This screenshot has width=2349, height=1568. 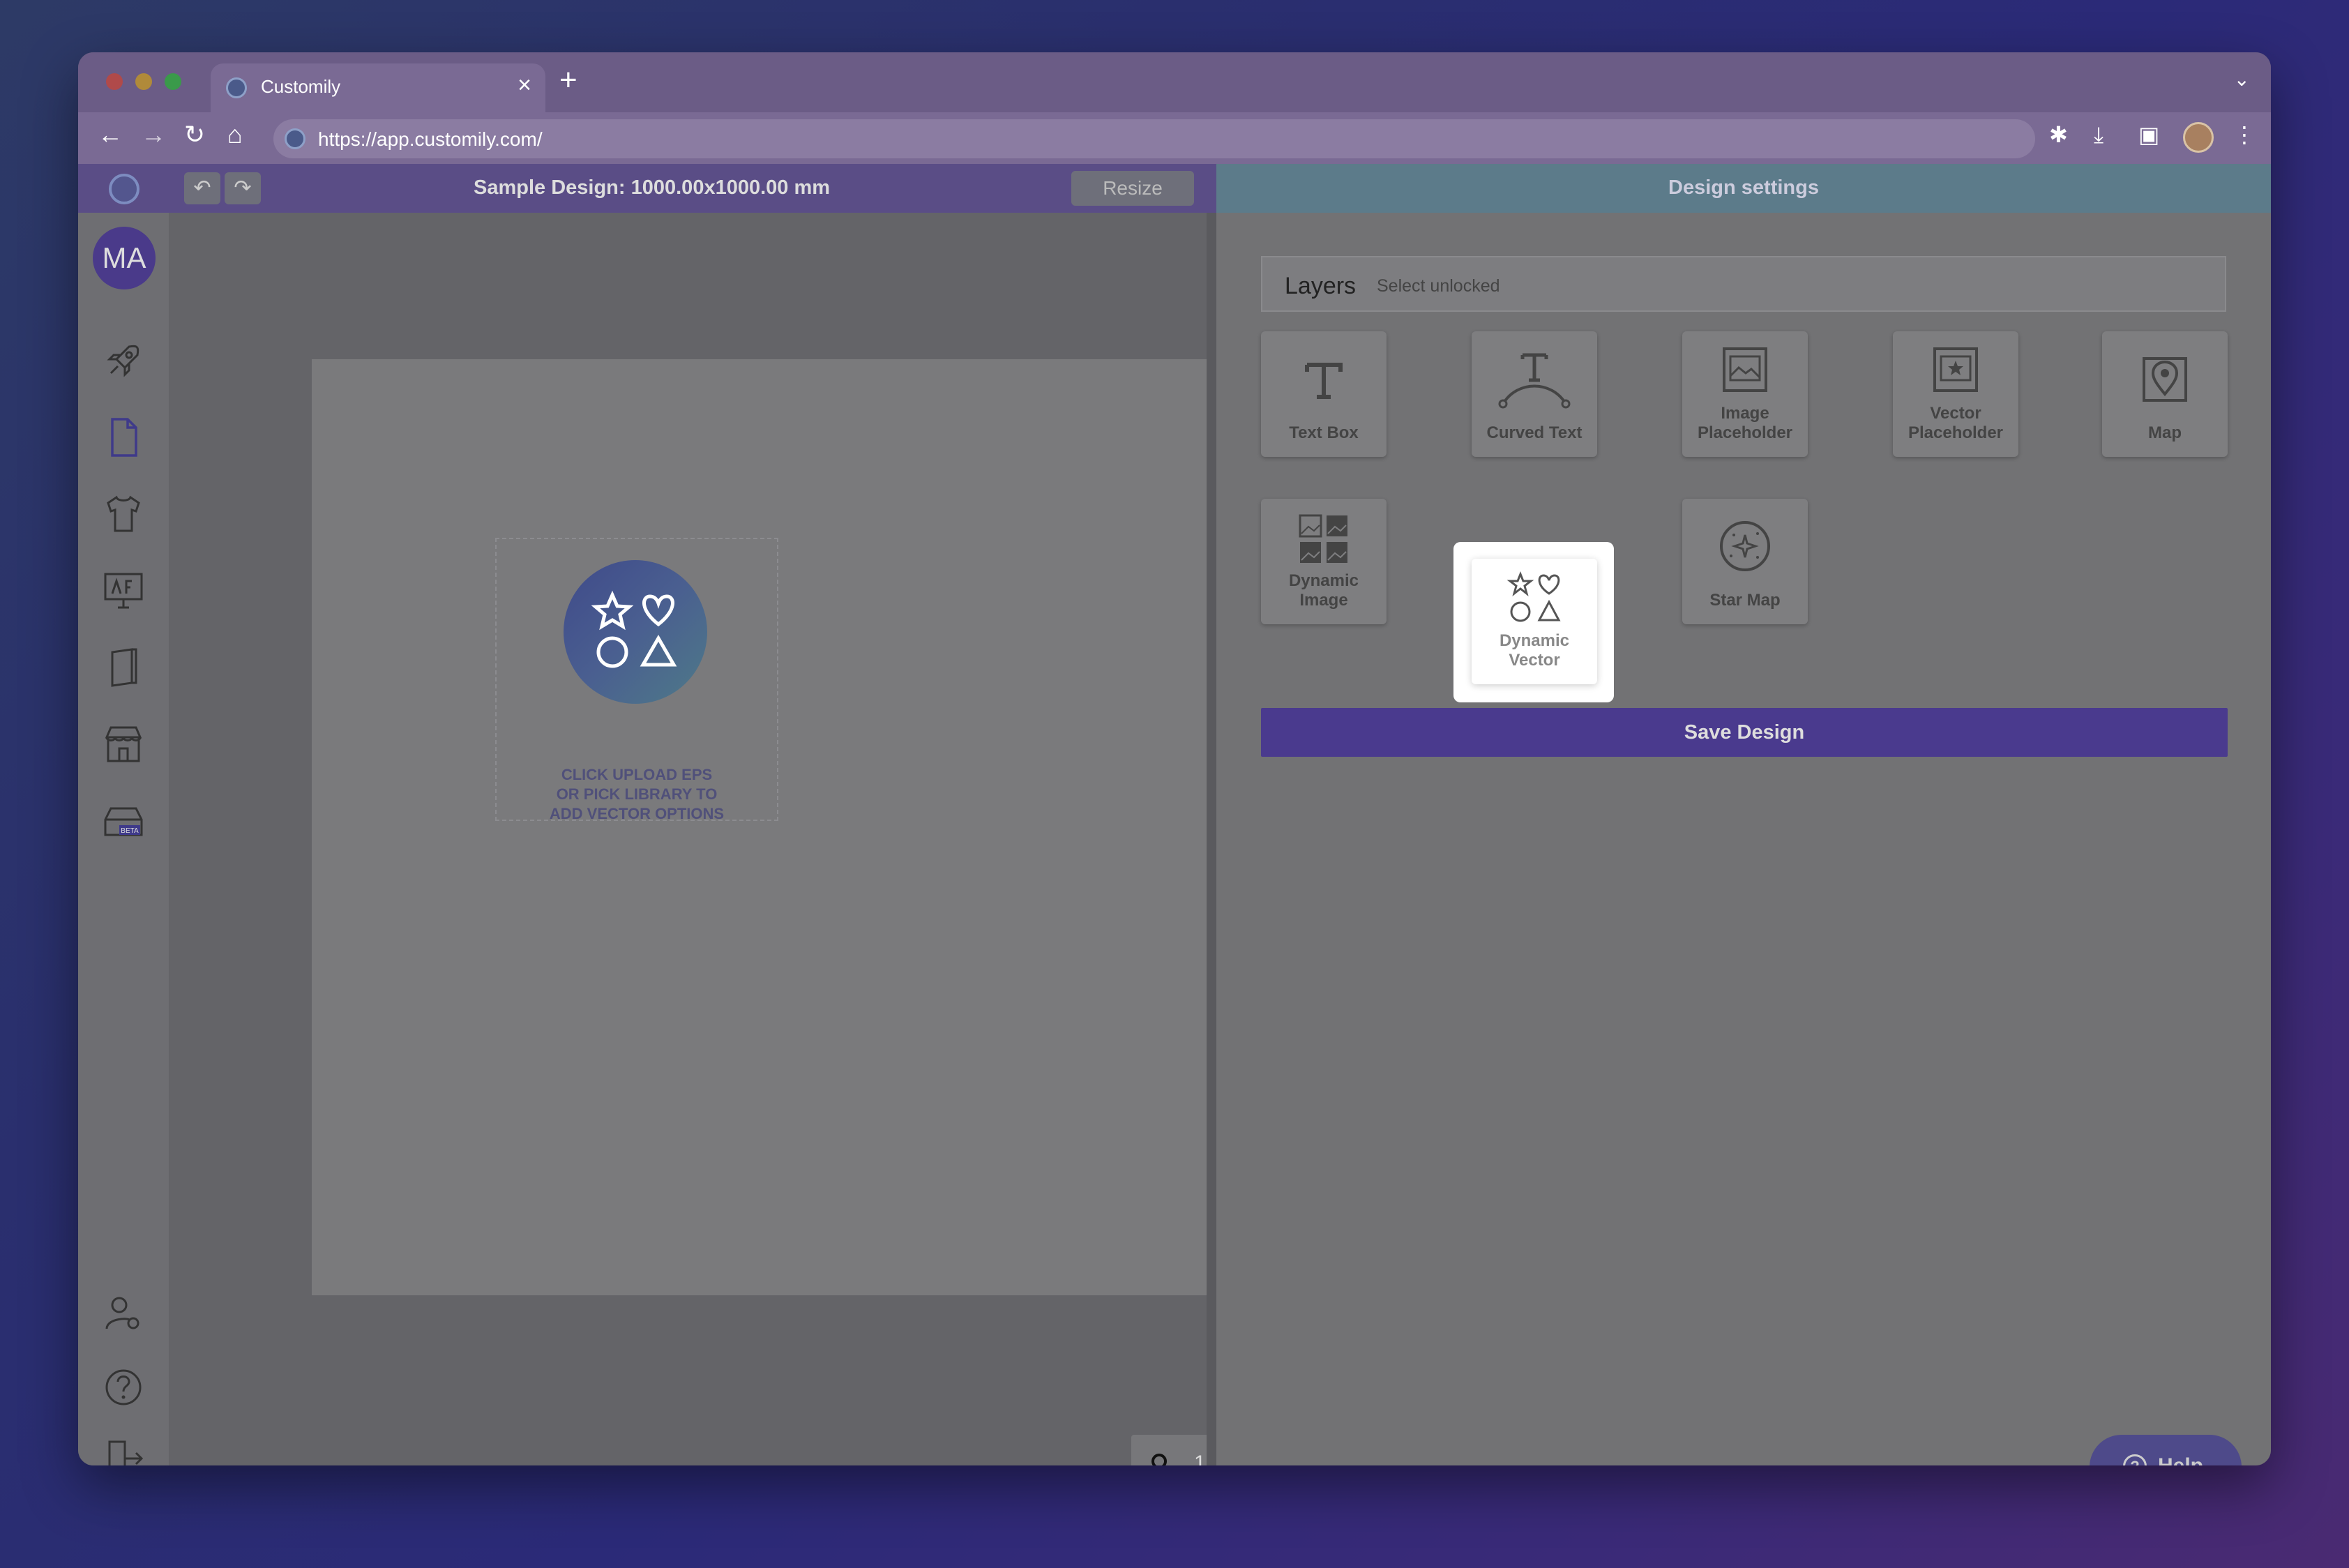 I want to click on vector-image-icon, so click(x=1955, y=369).